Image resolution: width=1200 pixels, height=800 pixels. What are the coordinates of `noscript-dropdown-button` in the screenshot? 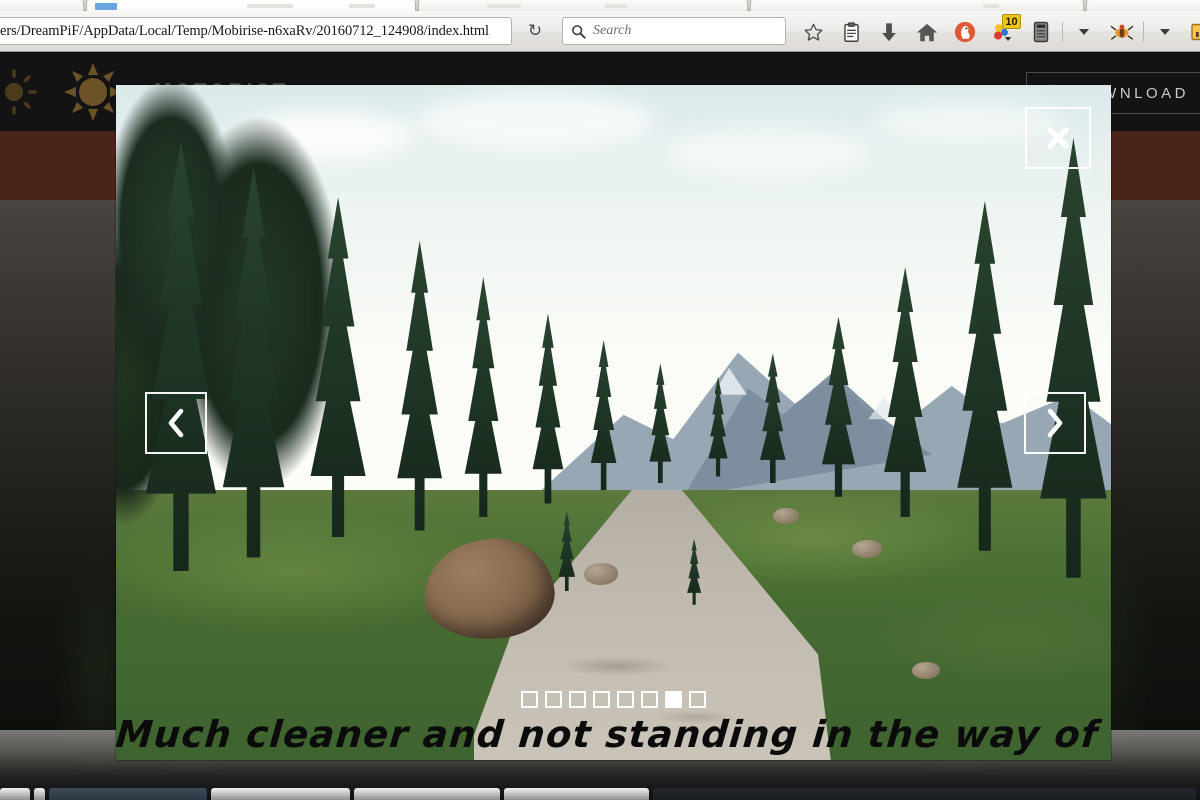 It's located at (1084, 32).